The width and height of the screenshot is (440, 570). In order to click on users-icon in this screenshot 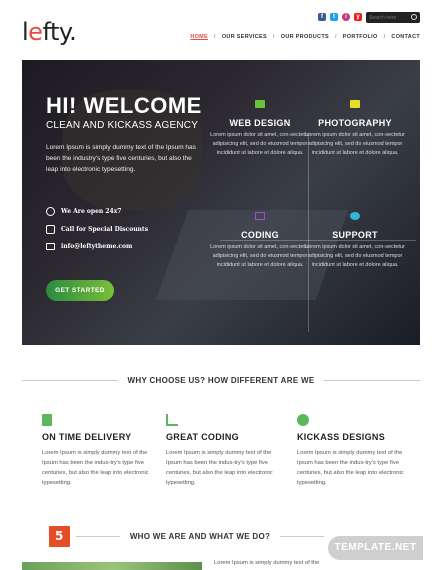, I will do `click(303, 420)`.